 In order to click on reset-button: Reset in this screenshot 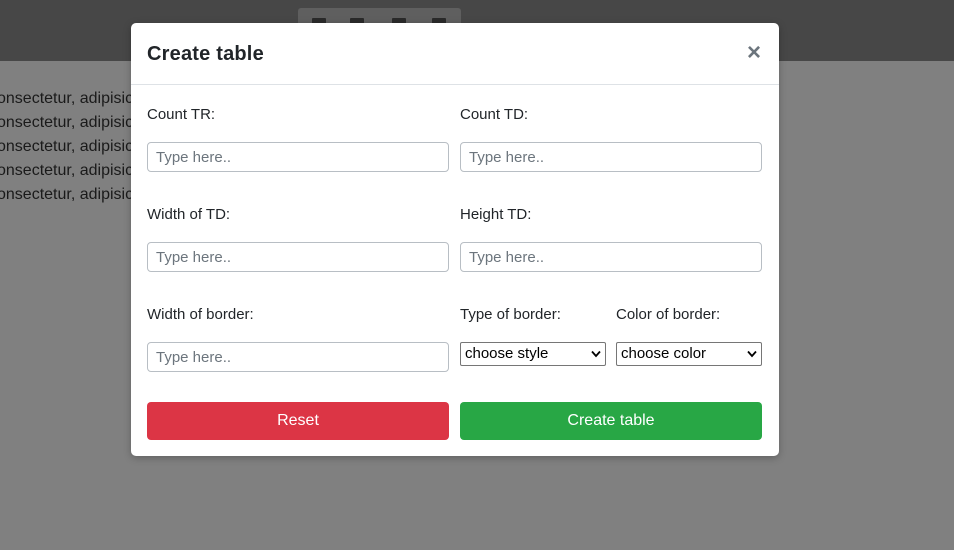, I will do `click(298, 421)`.